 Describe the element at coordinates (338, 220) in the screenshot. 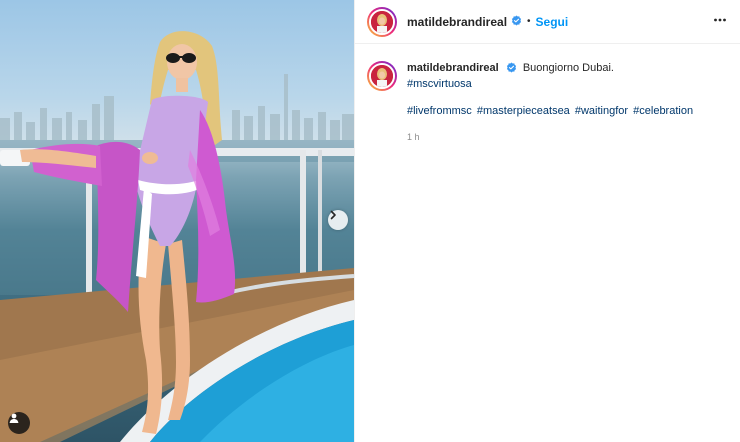

I see `next-media-button` at that location.